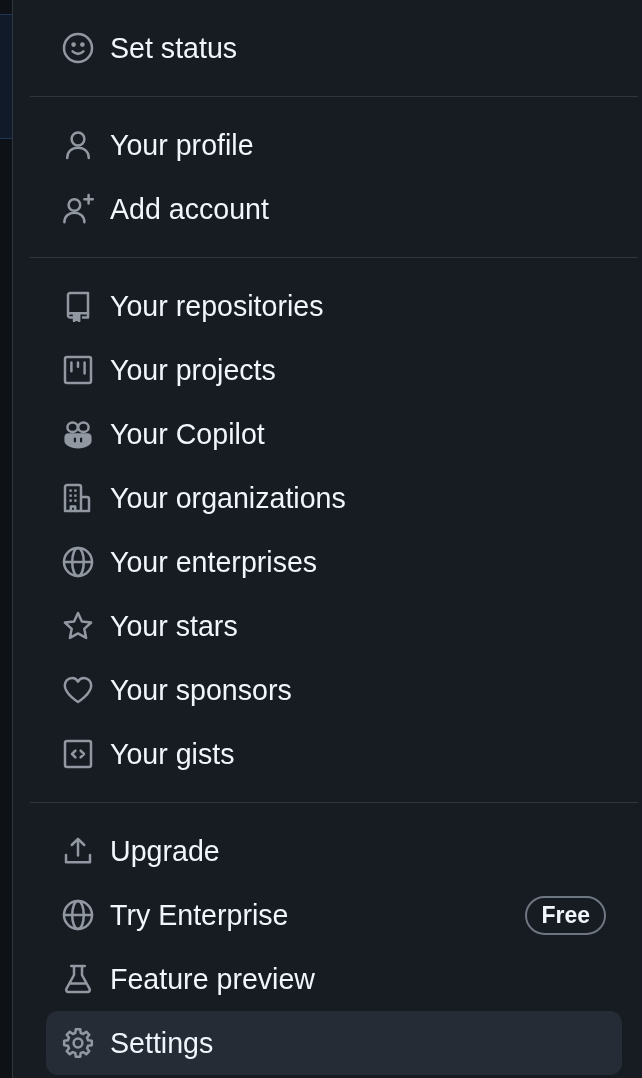  What do you see at coordinates (334, 562) in the screenshot?
I see `menu-item: Your enterprises` at bounding box center [334, 562].